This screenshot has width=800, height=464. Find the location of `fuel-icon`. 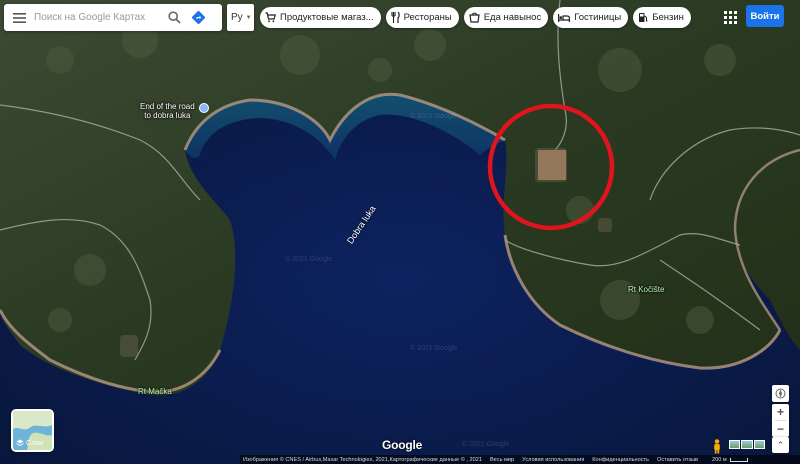

fuel-icon is located at coordinates (643, 17).